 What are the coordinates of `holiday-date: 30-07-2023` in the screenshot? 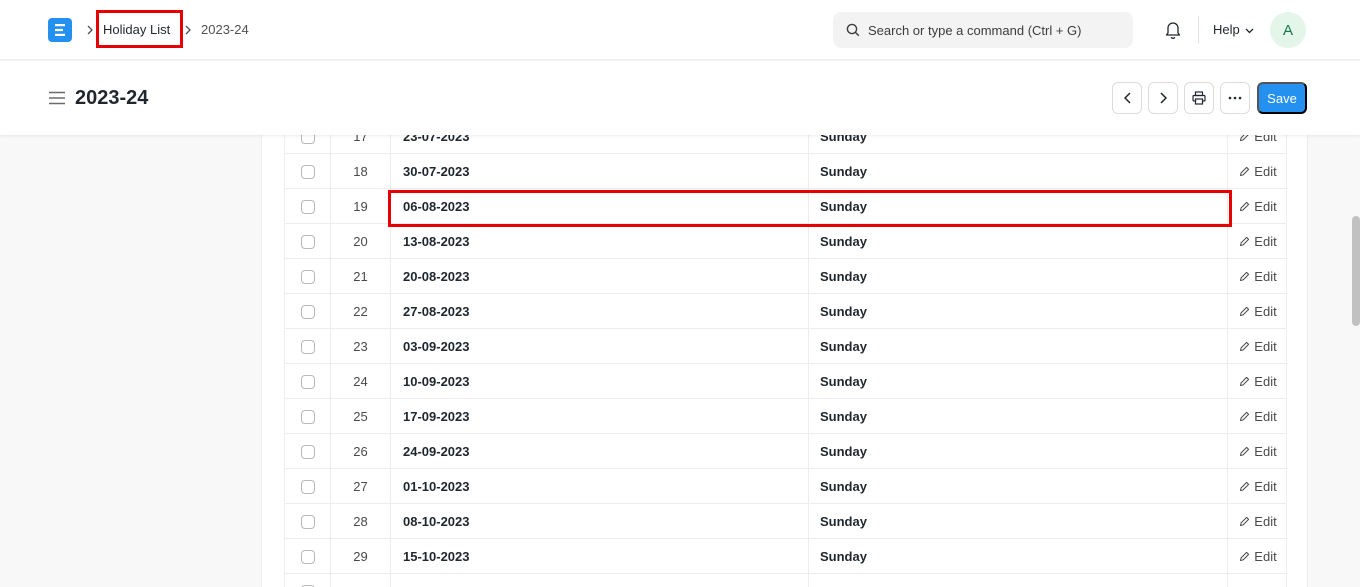 It's located at (600, 171).